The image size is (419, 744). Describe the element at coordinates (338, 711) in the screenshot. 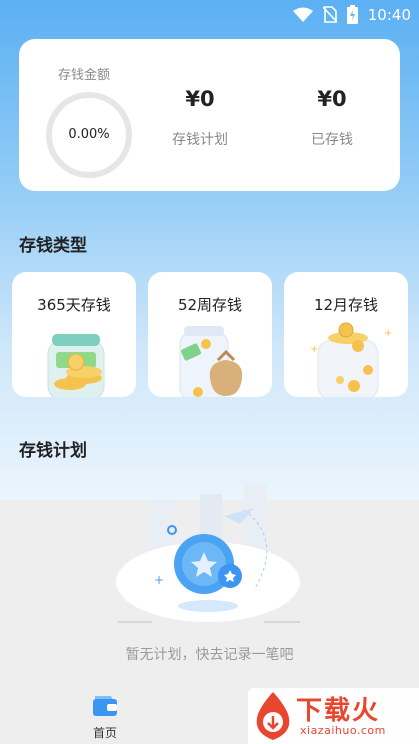

I see `watermark-title: 下载火` at that location.